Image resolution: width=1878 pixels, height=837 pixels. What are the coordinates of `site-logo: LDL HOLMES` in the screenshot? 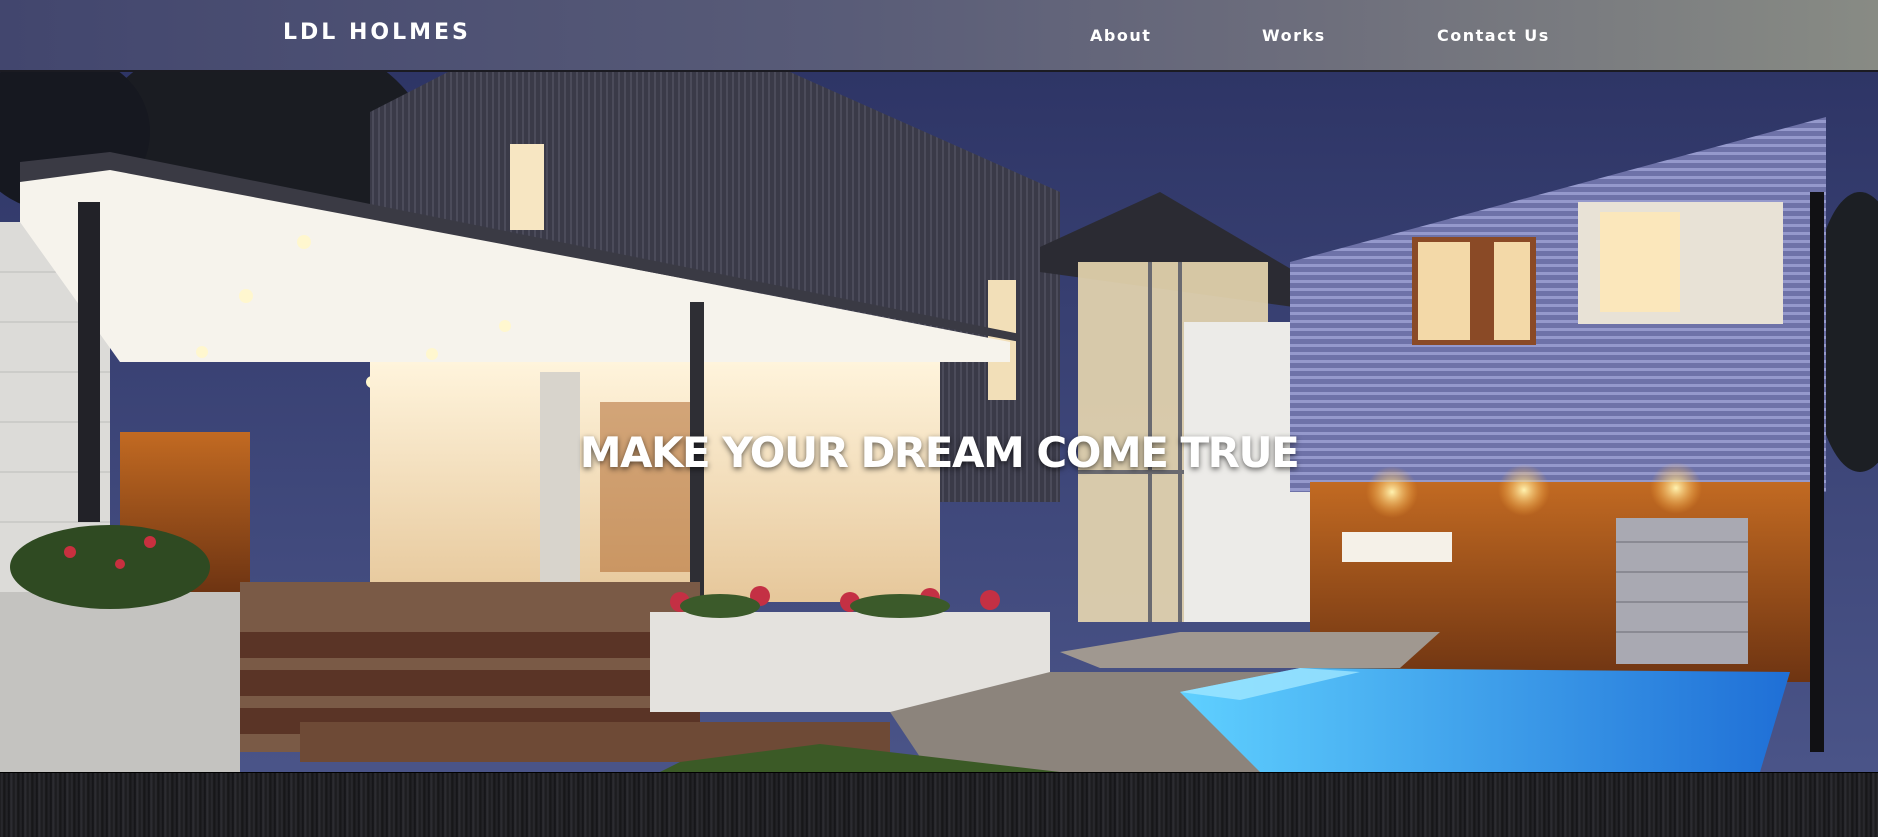 It's located at (377, 32).